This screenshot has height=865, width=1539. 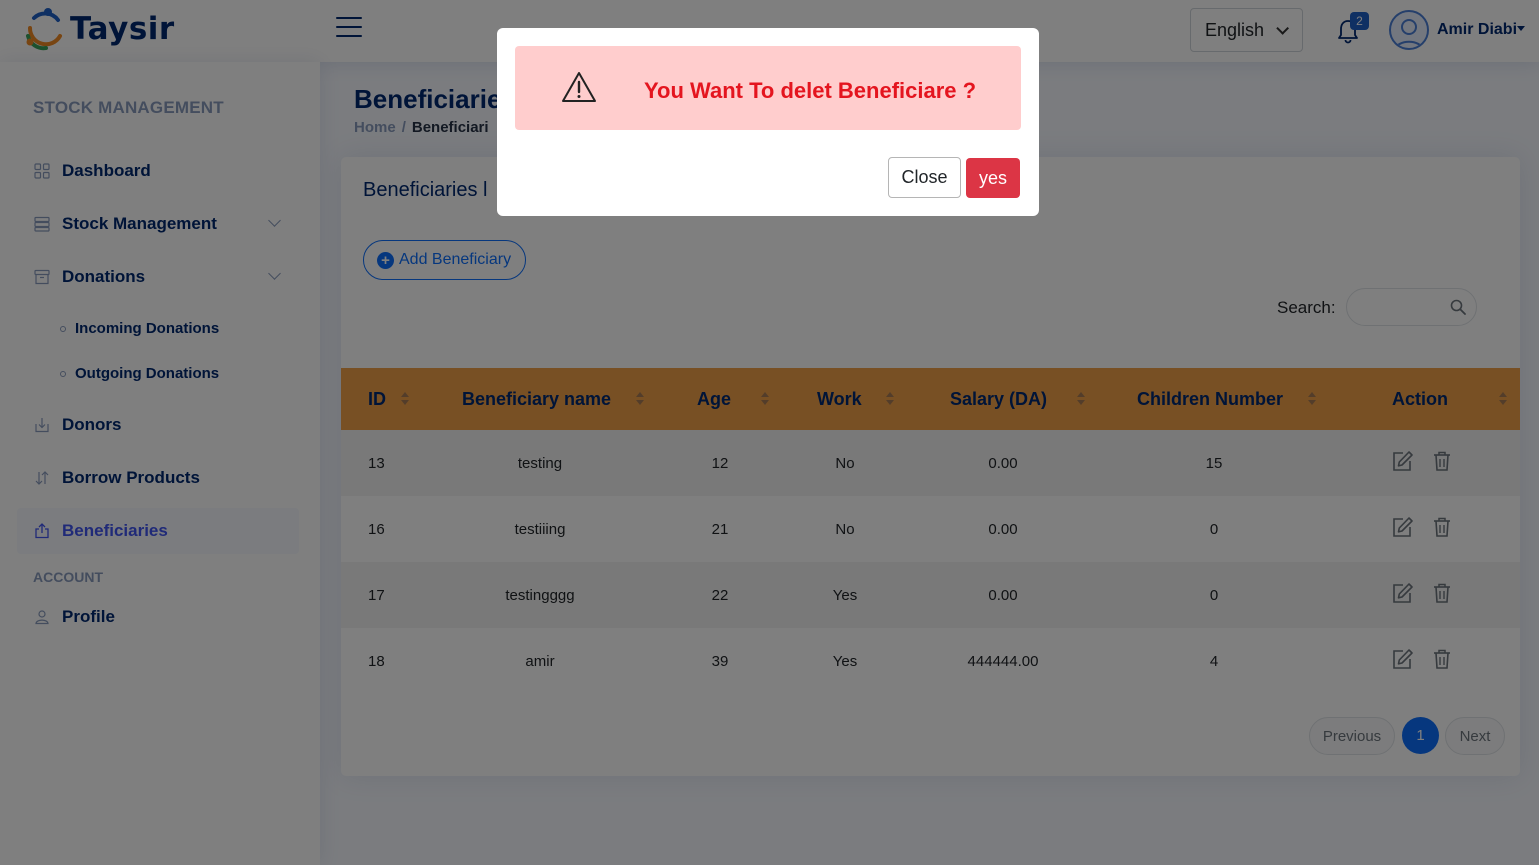 I want to click on confirm-yes-button: yes, so click(x=993, y=178).